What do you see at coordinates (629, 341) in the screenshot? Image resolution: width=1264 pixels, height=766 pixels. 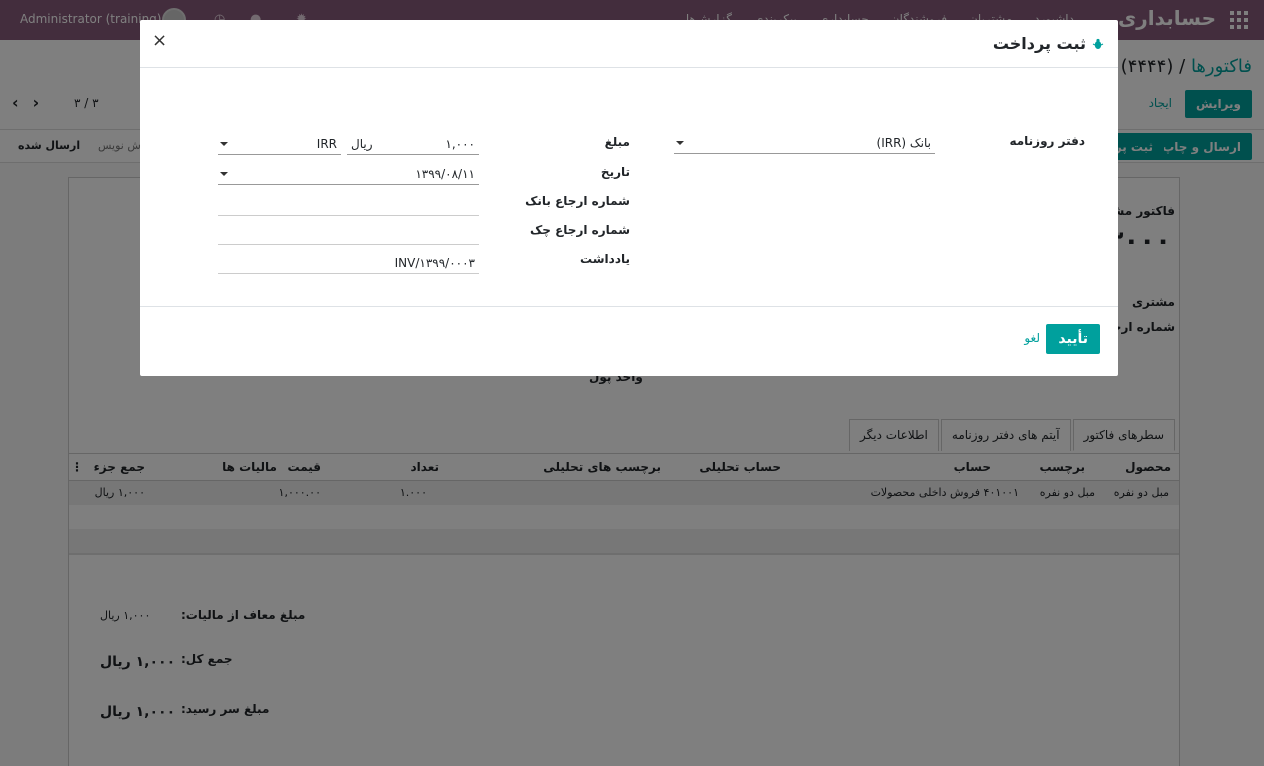 I see `dialog-footer: تأیید لغو` at bounding box center [629, 341].